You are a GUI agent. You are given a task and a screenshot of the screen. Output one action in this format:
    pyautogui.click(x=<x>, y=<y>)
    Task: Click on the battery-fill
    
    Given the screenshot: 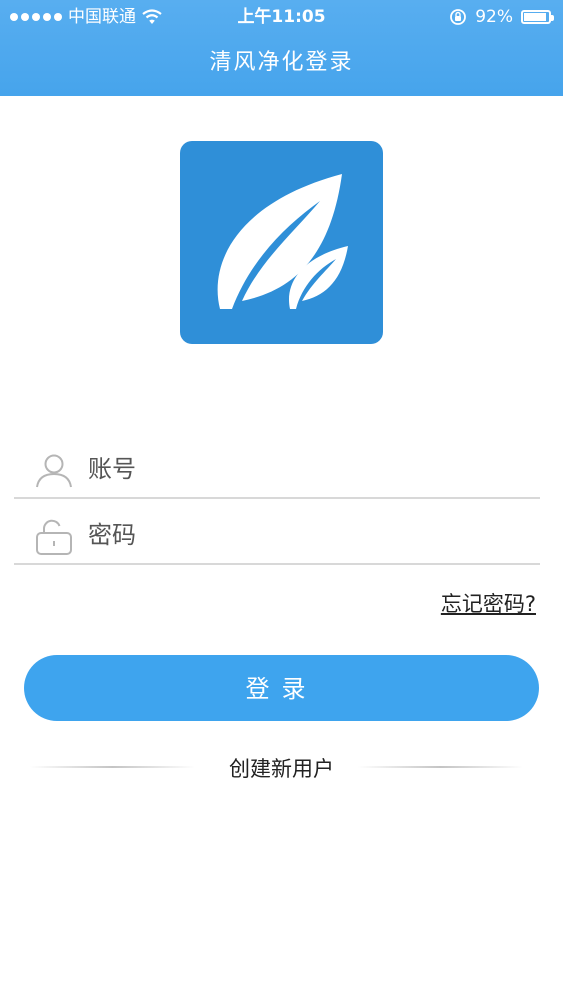 What is the action you would take?
    pyautogui.click(x=535, y=17)
    